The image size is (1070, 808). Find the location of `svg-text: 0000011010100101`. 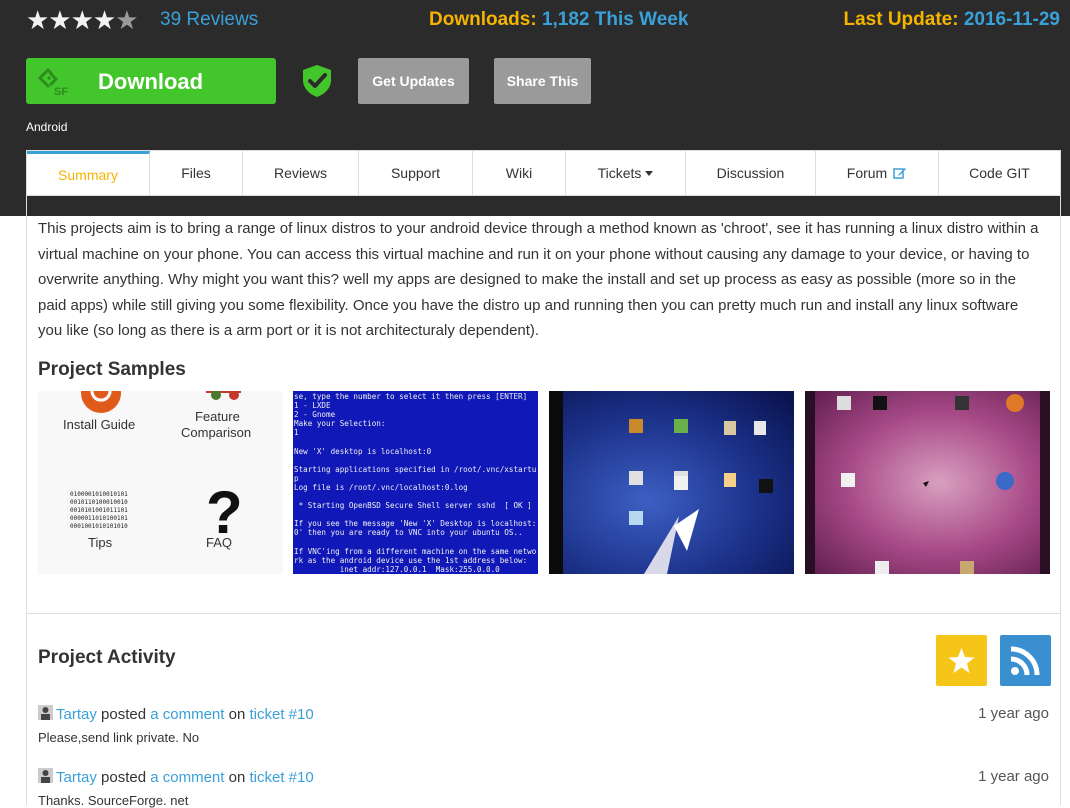

svg-text: 0000011010100101 is located at coordinates (99, 518).